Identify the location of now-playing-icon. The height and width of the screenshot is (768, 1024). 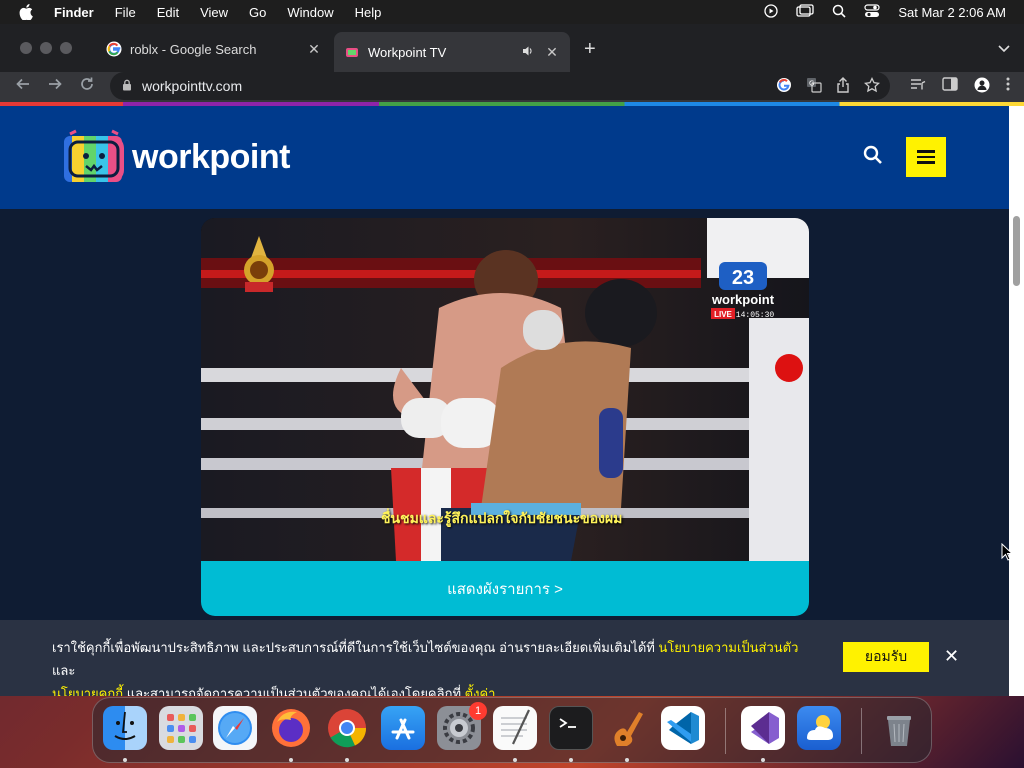
(771, 12).